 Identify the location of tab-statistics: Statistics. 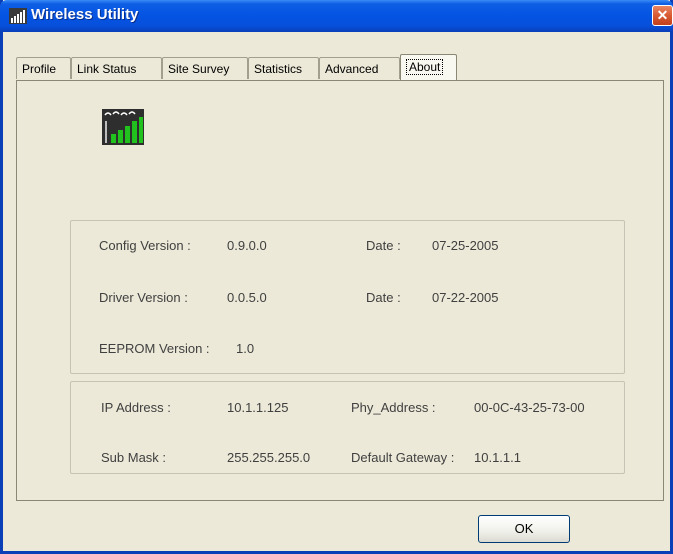
(283, 68).